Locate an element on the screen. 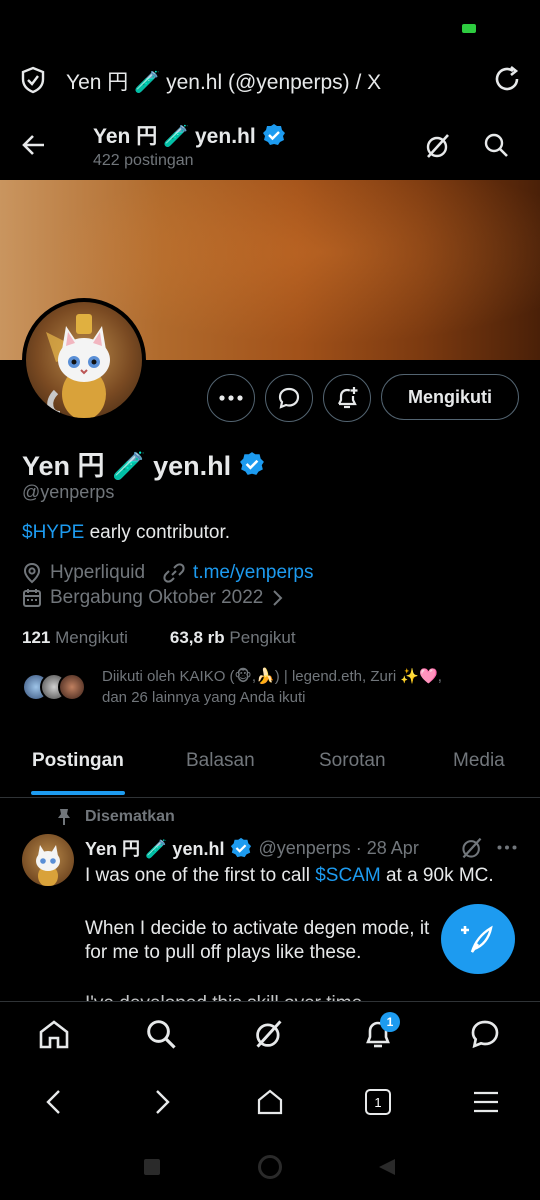 This screenshot has width=540, height=1200. bio-text: early contributor. is located at coordinates (157, 532).